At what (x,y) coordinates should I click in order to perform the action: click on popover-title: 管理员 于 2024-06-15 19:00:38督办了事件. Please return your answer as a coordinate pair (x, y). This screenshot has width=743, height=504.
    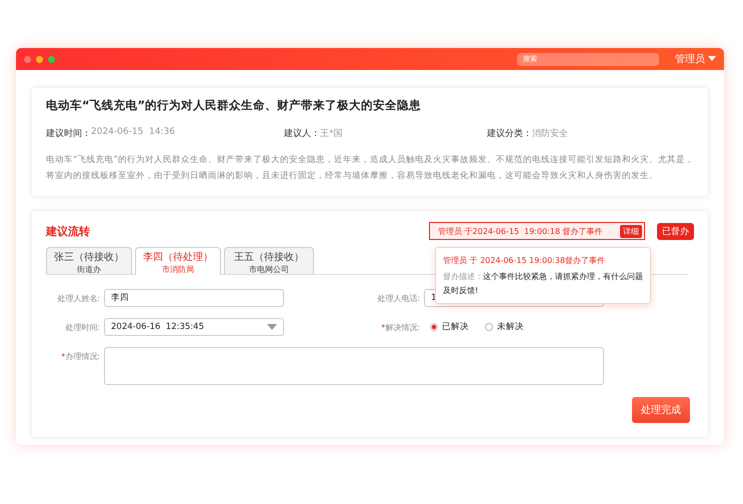
    Looking at the image, I should click on (524, 260).